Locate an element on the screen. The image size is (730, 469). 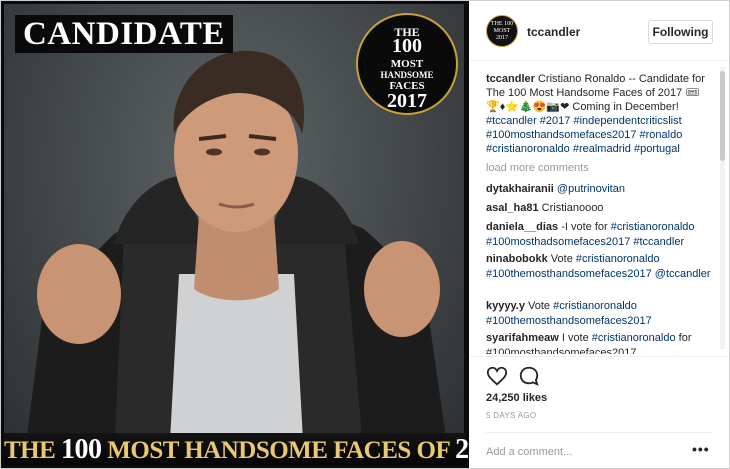
comment-text: Cristianoooo is located at coordinates (572, 208).